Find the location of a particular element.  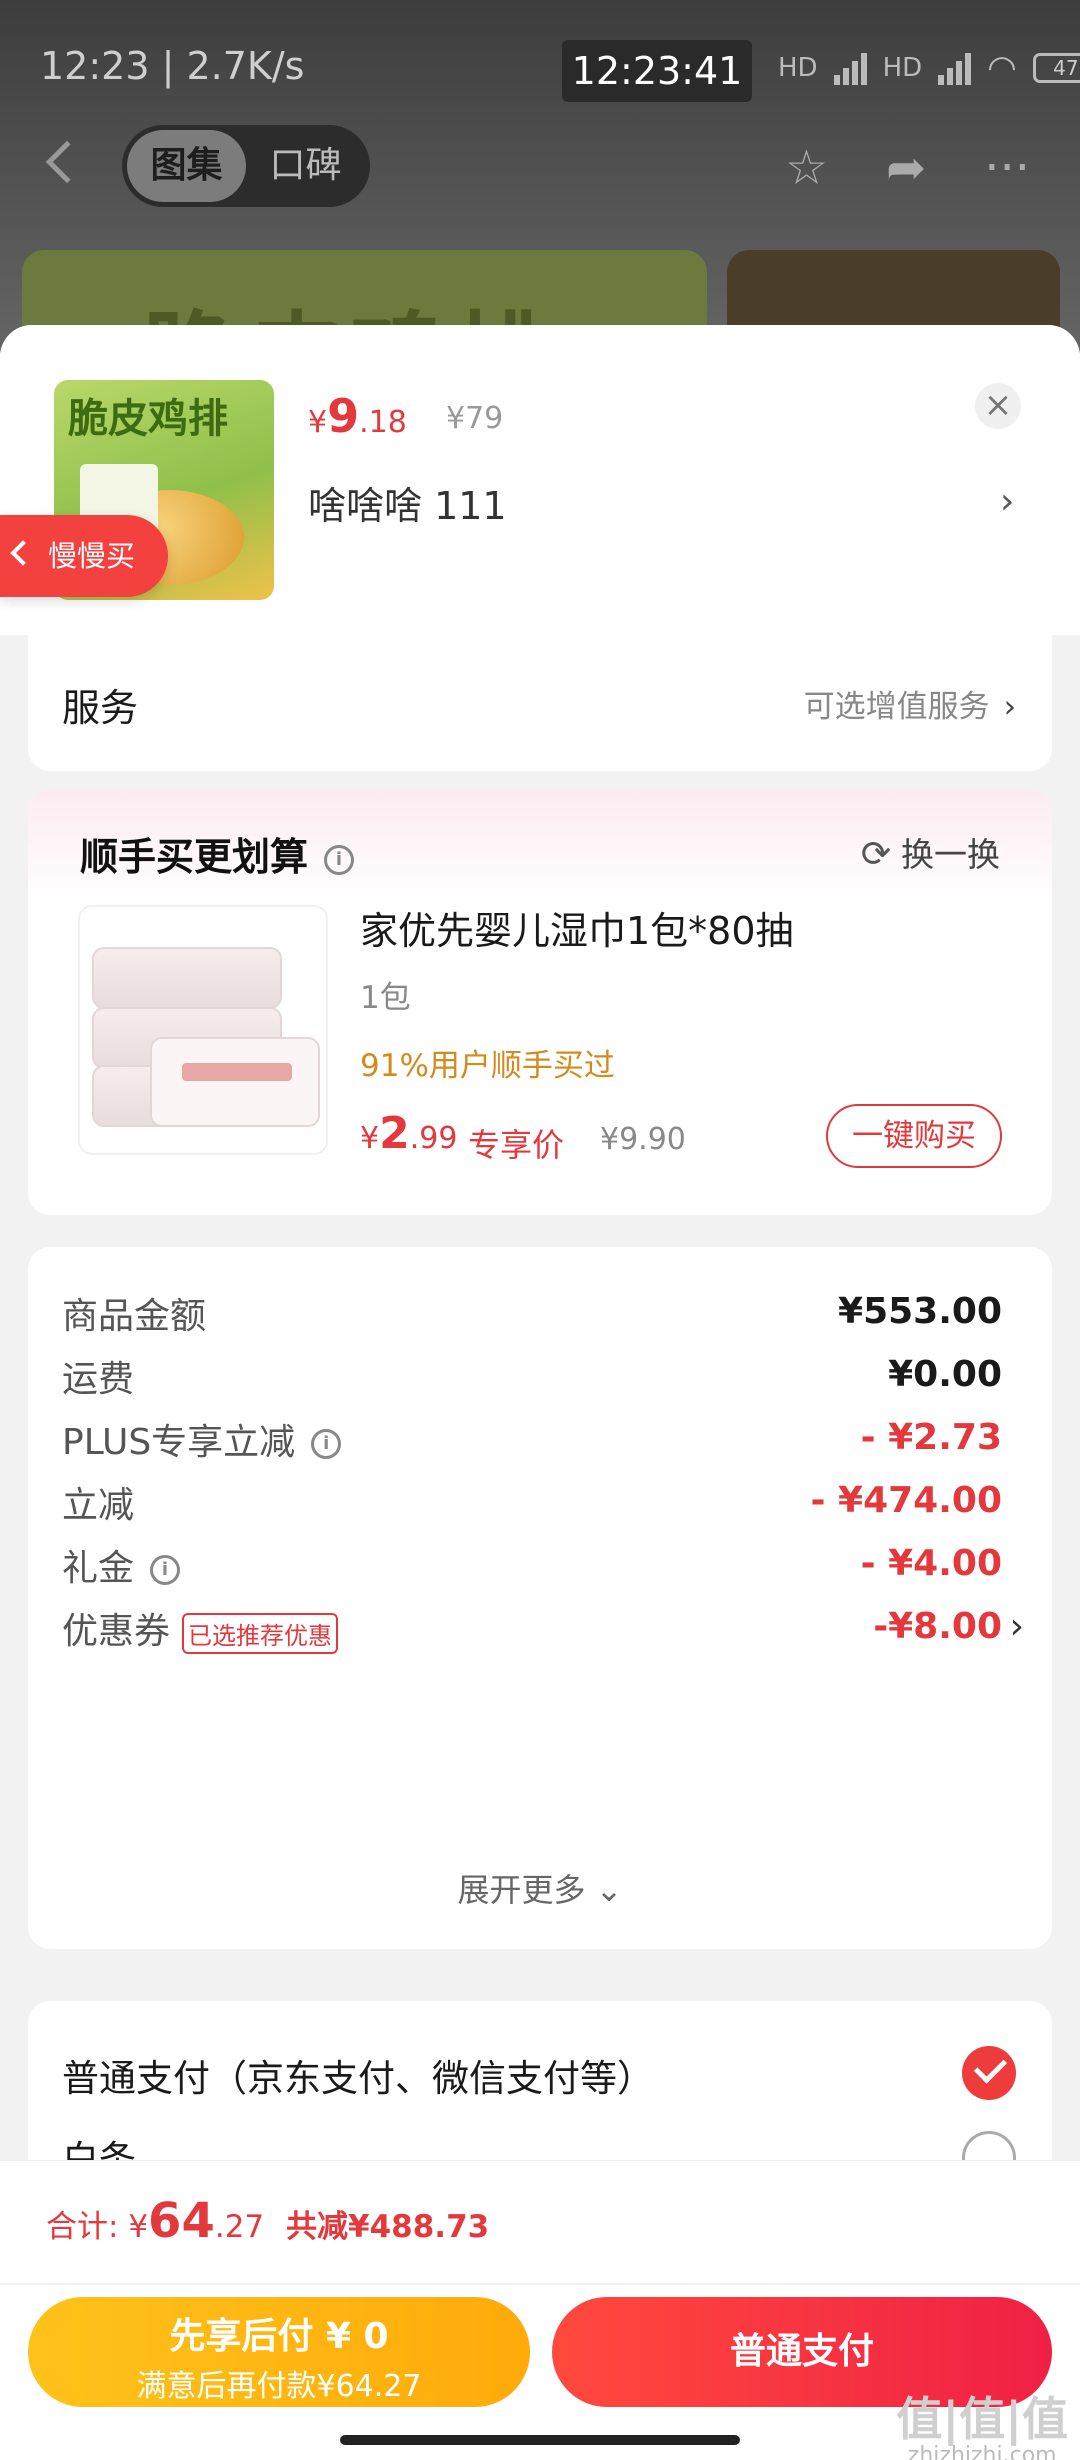

product-price-dec: .18 is located at coordinates (383, 422).